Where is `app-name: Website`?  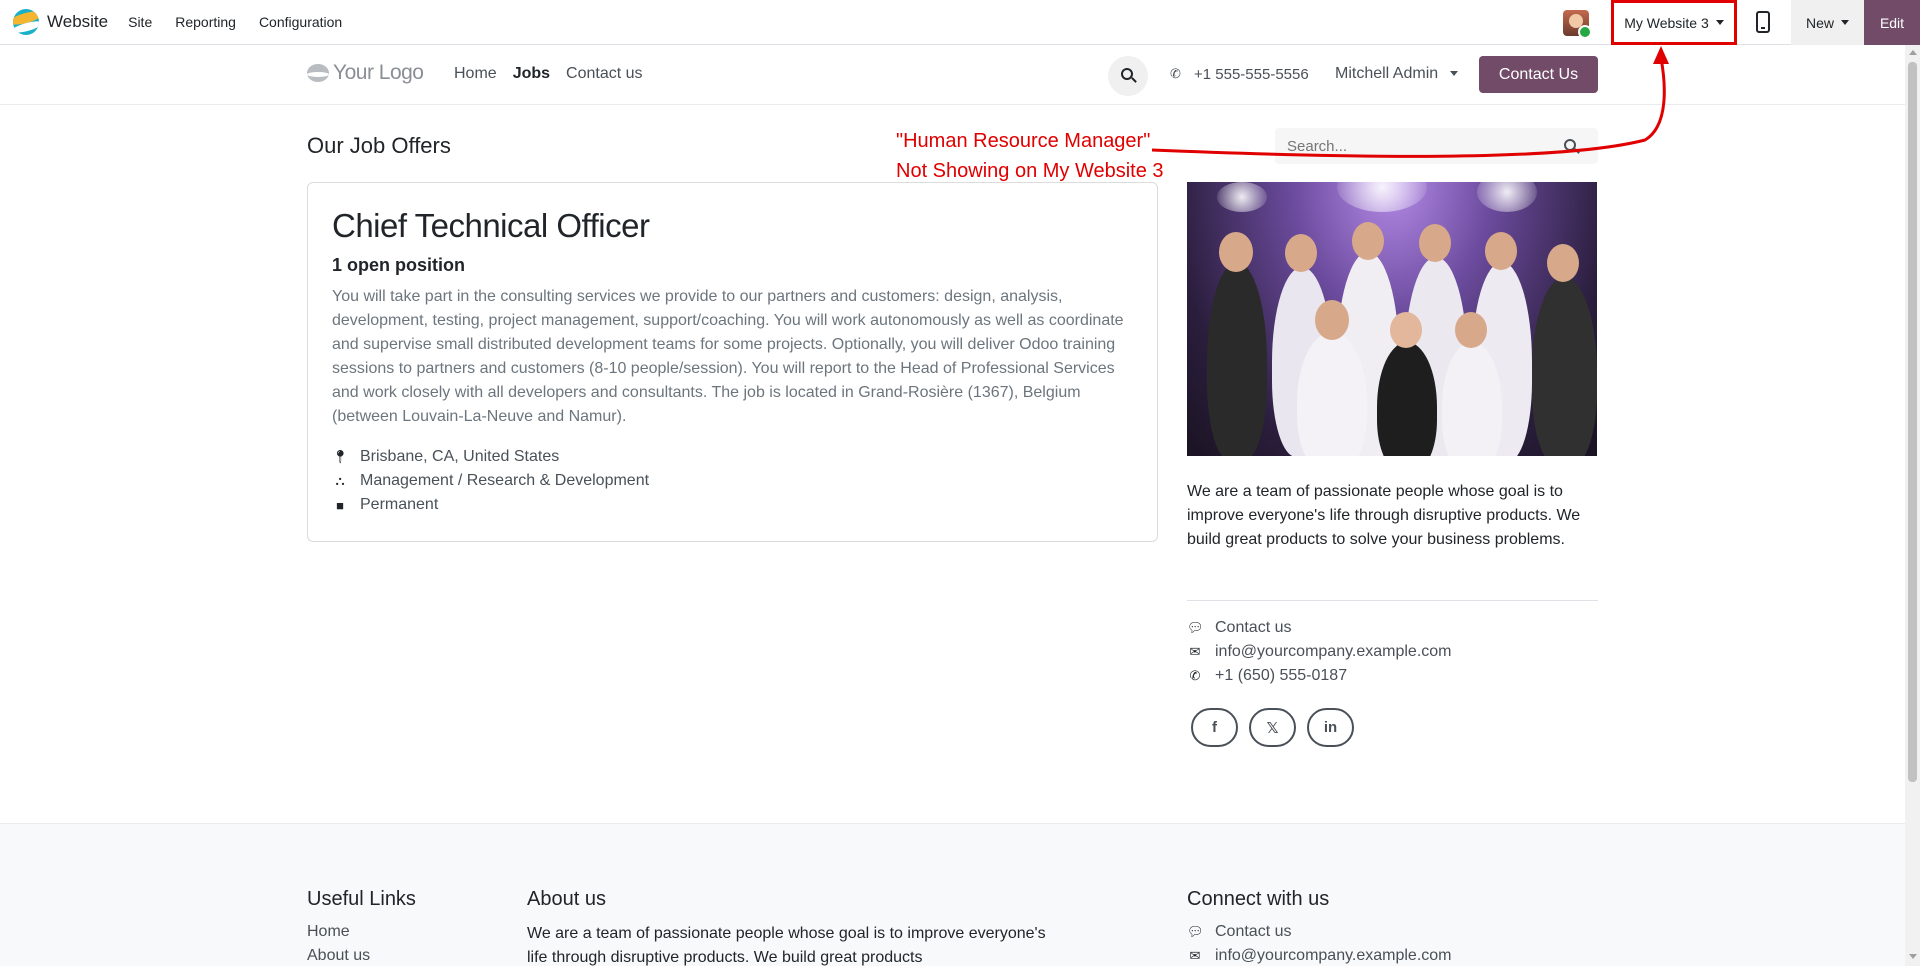 app-name: Website is located at coordinates (78, 21).